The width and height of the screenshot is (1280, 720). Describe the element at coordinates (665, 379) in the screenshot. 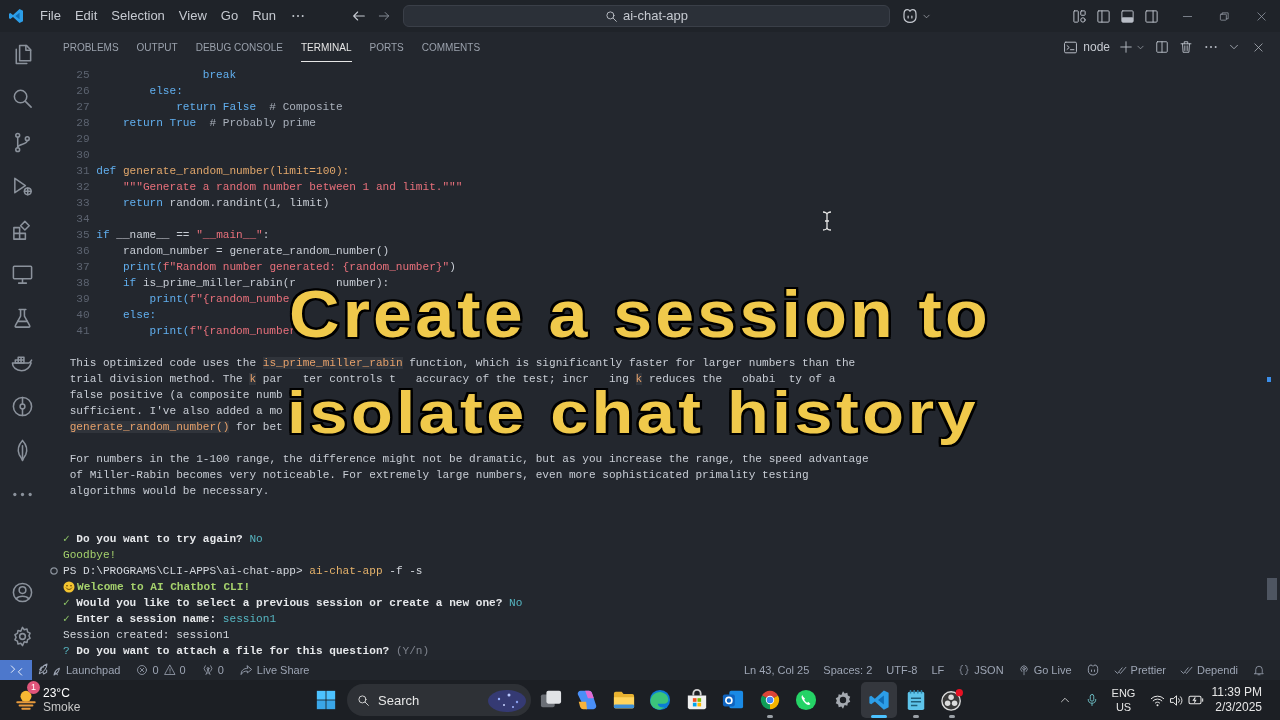

I see `terminal-text: ing k reduces the` at that location.